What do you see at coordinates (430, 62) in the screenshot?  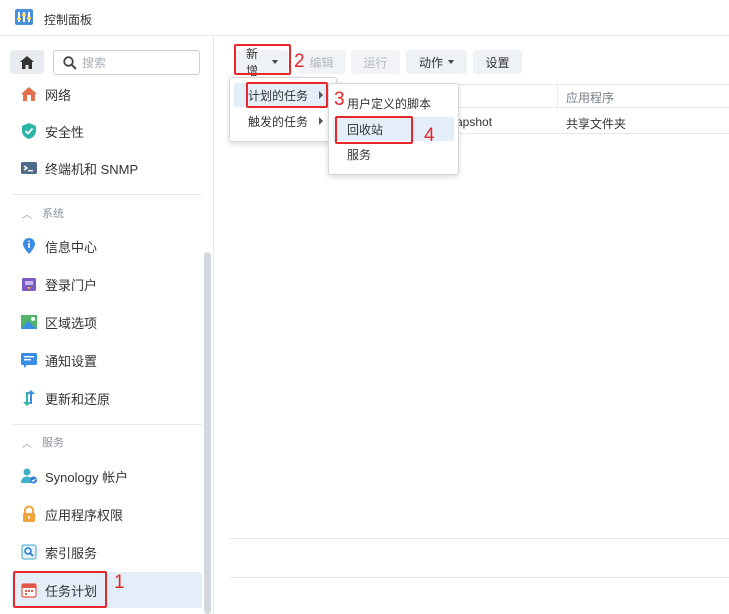 I see `action-button-label: 动作` at bounding box center [430, 62].